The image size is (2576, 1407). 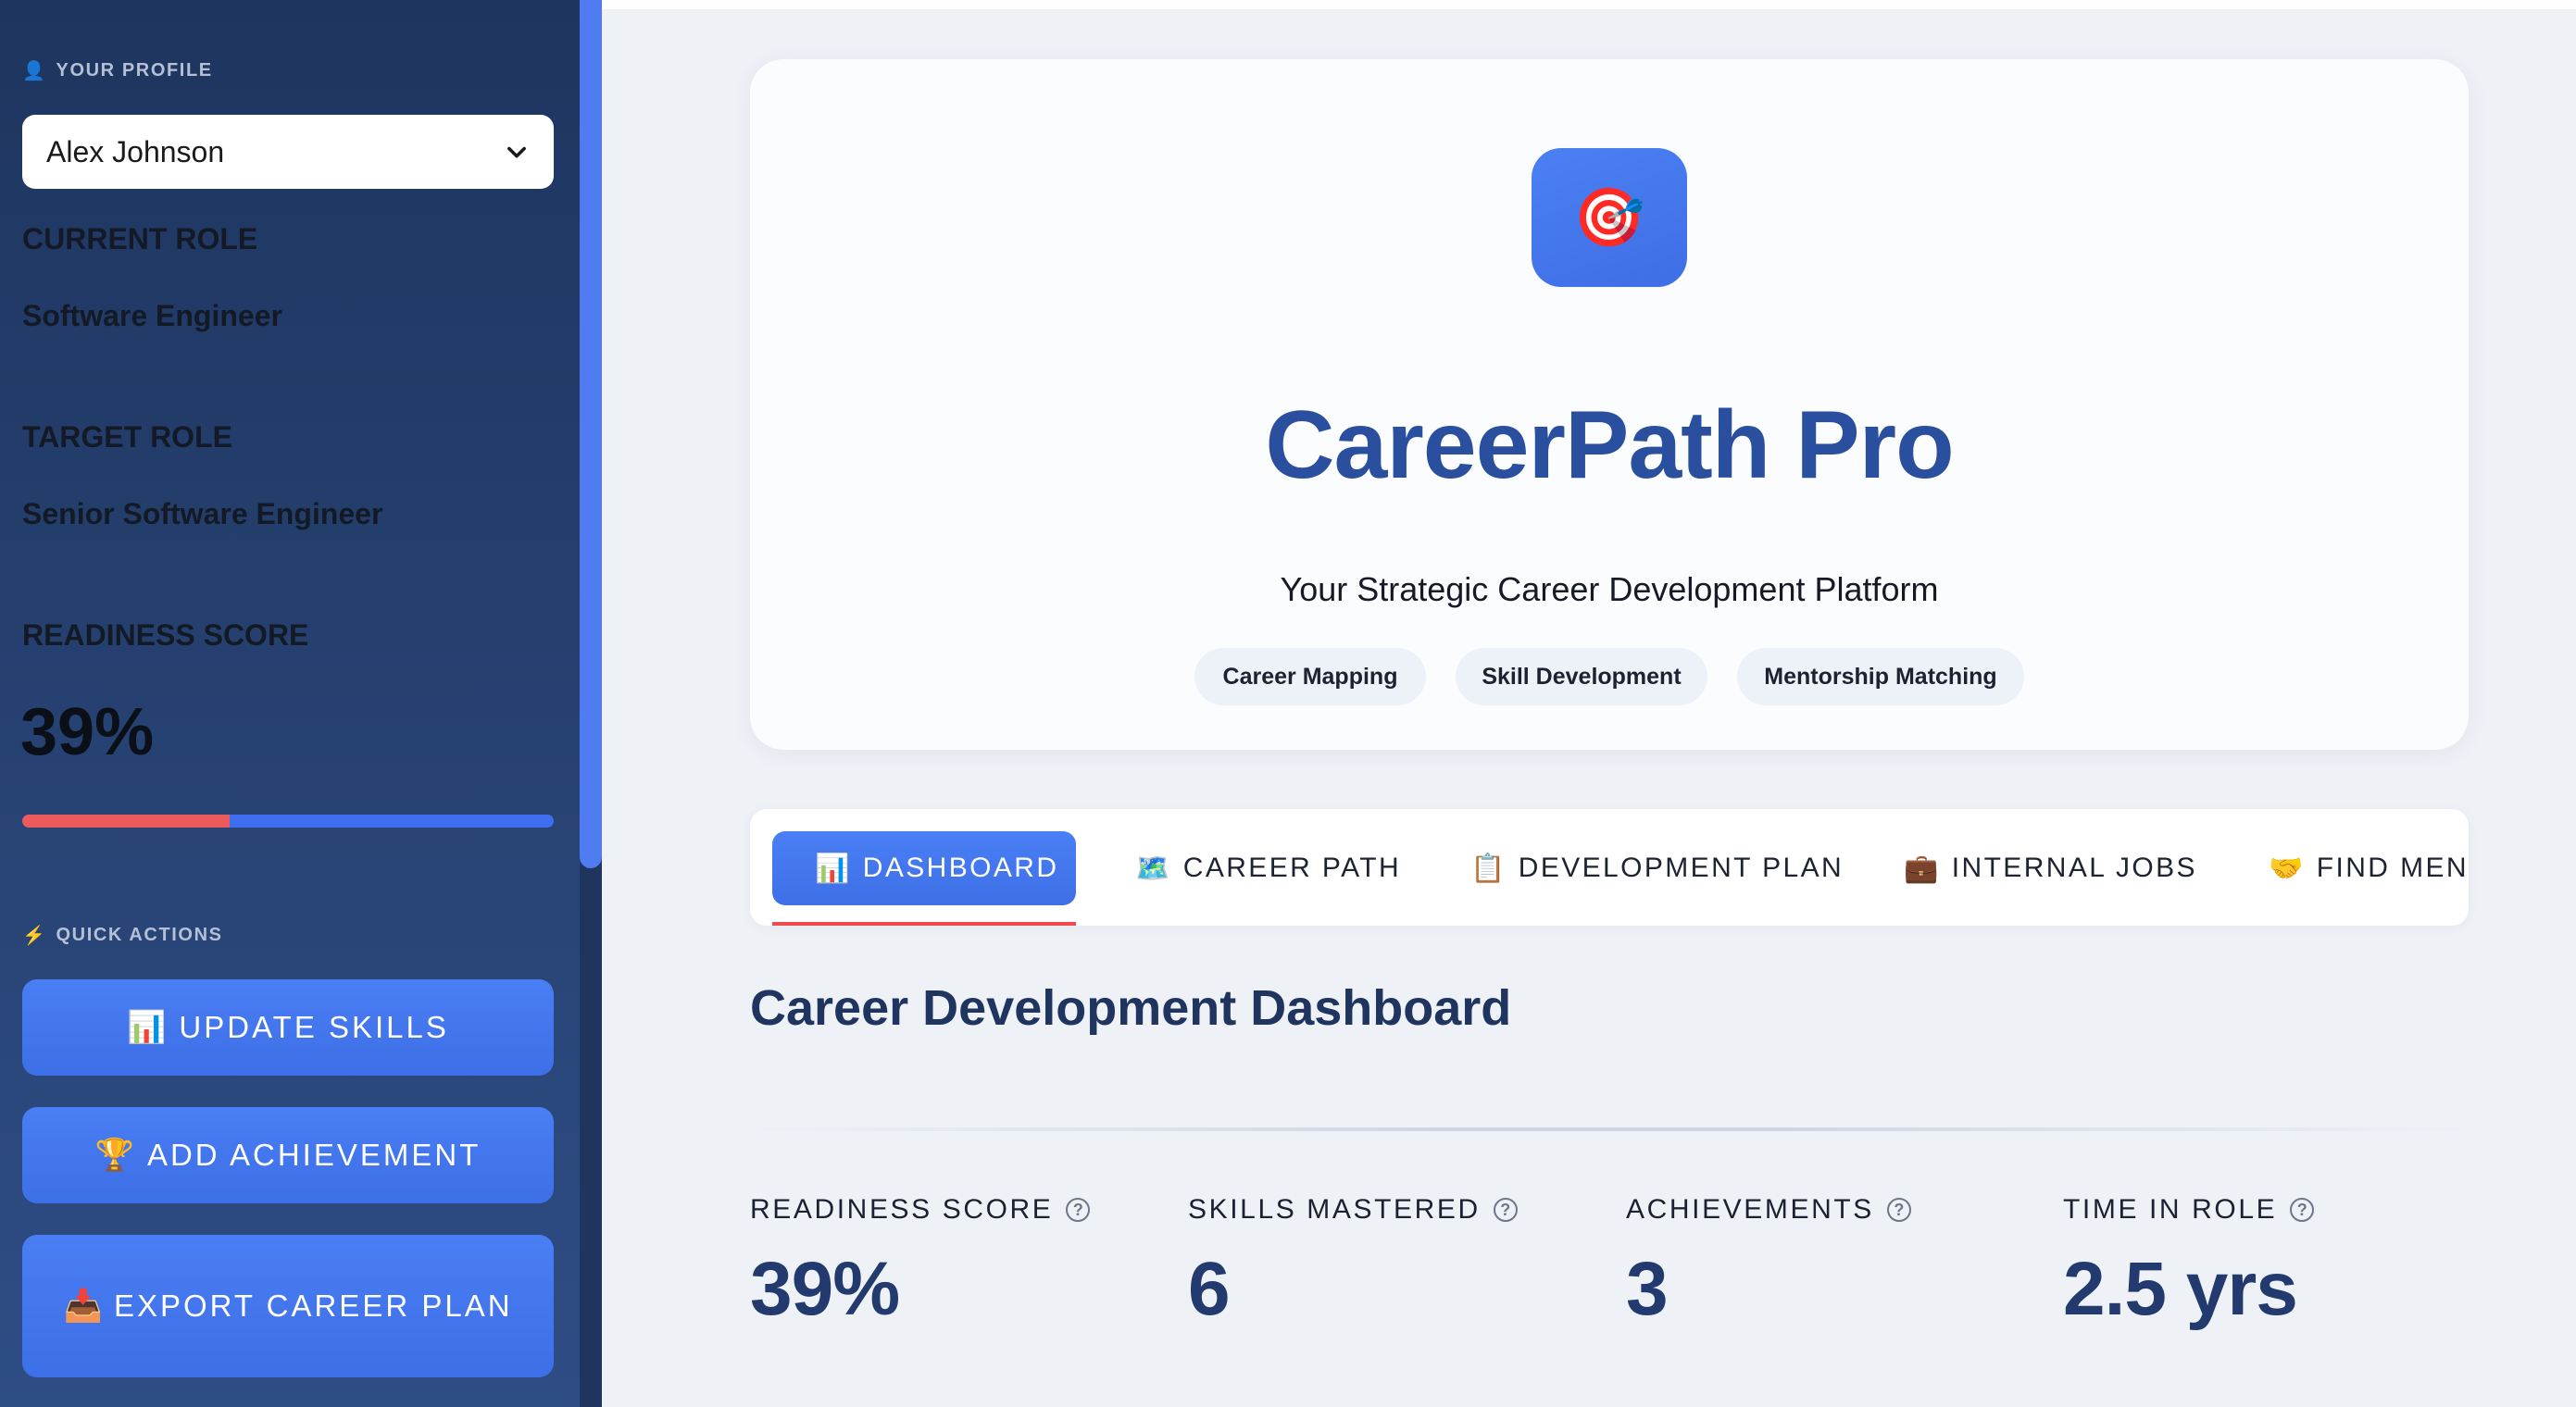 What do you see at coordinates (35, 936) in the screenshot?
I see `lightning-icon: ⚡` at bounding box center [35, 936].